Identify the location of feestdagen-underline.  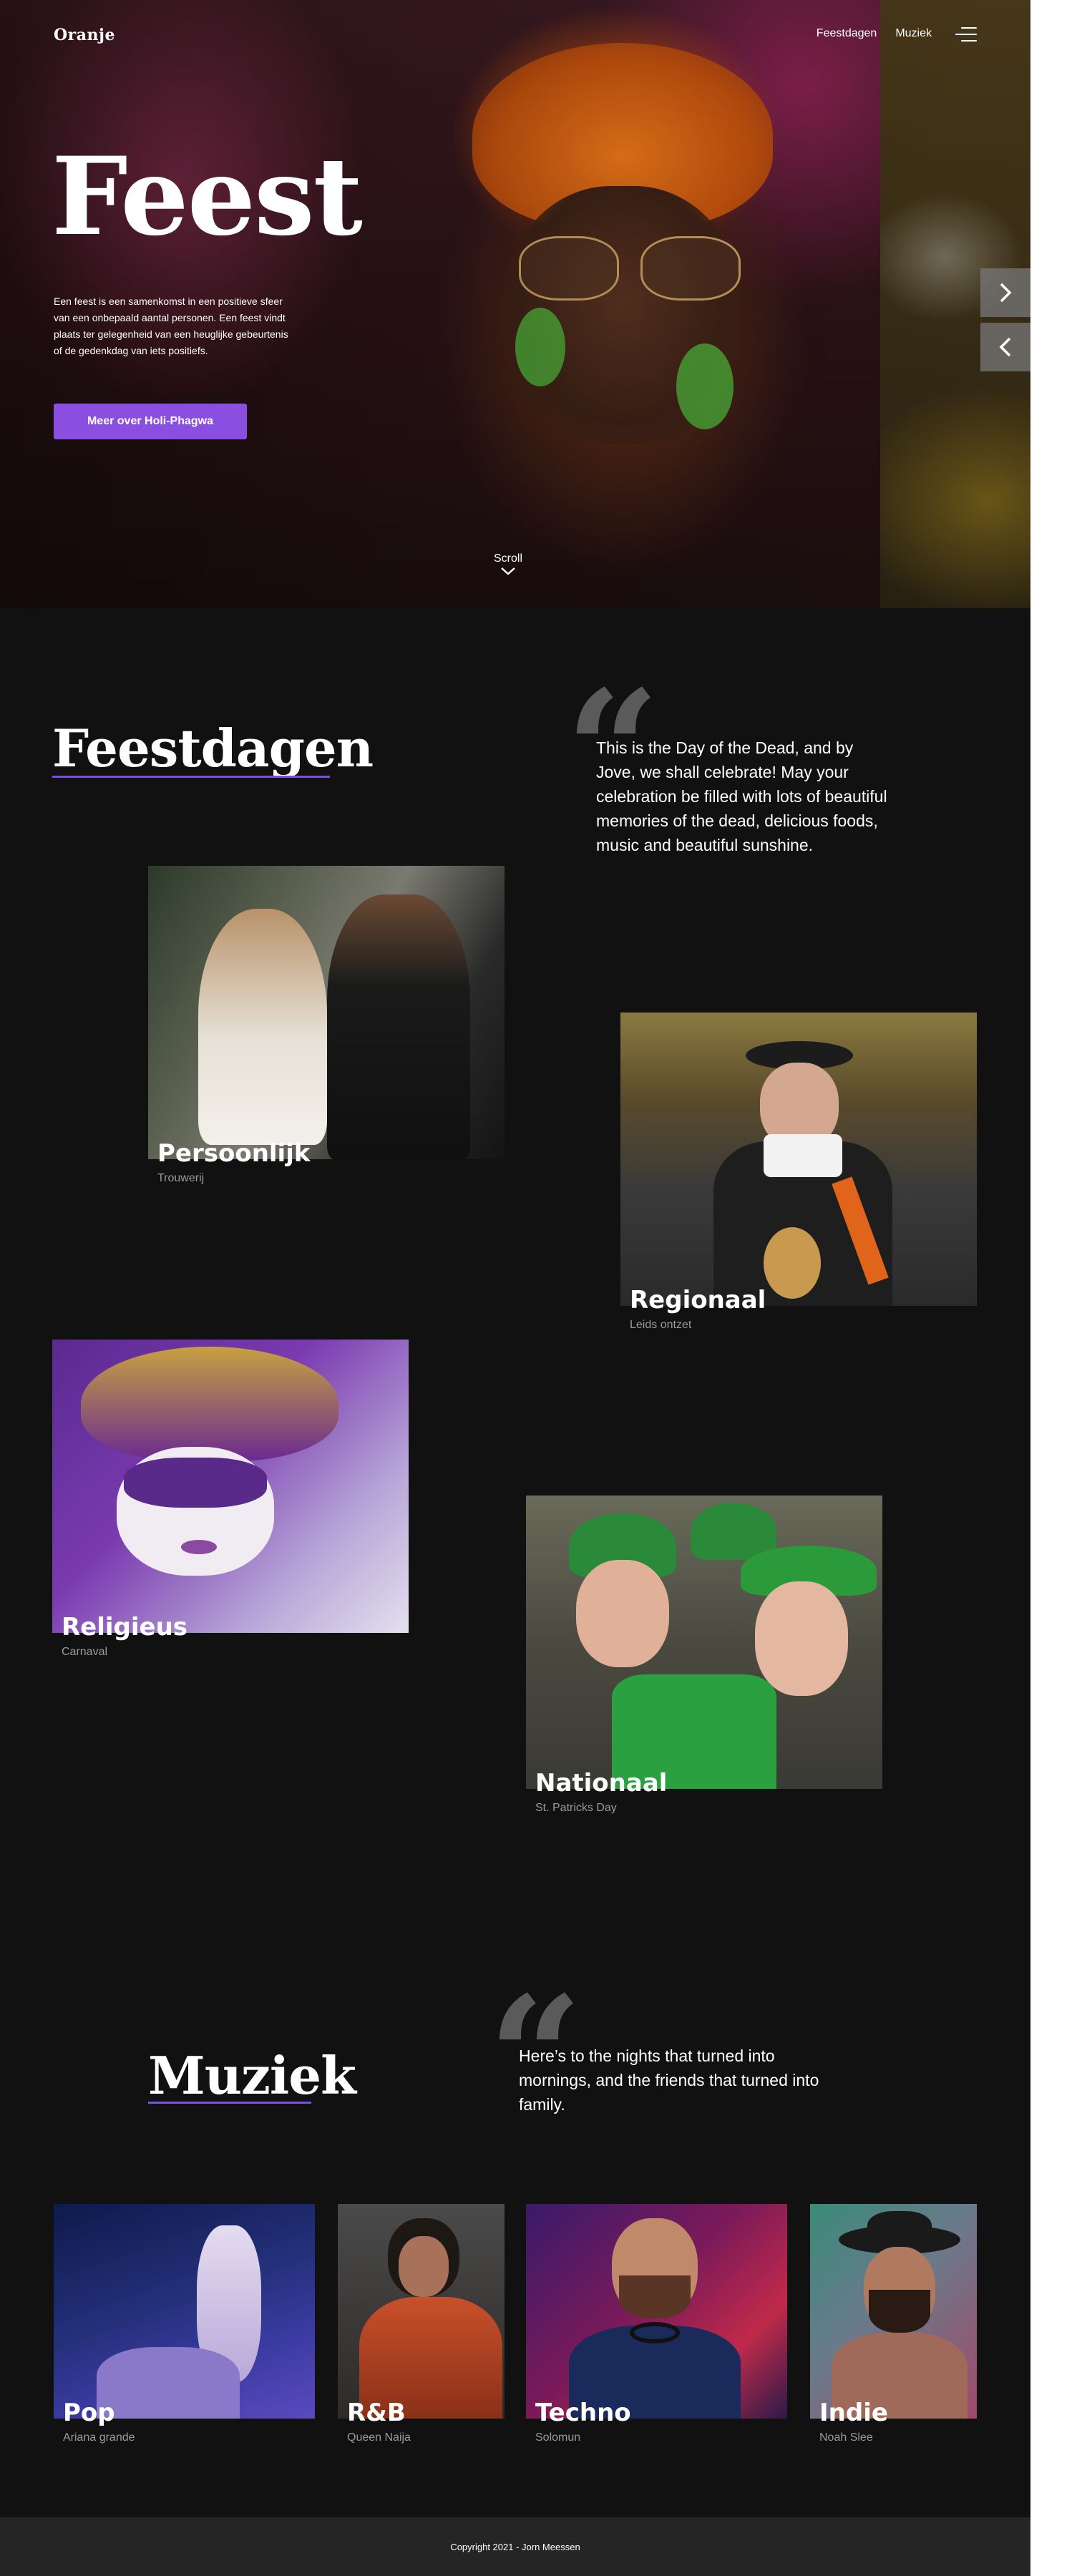
(191, 777).